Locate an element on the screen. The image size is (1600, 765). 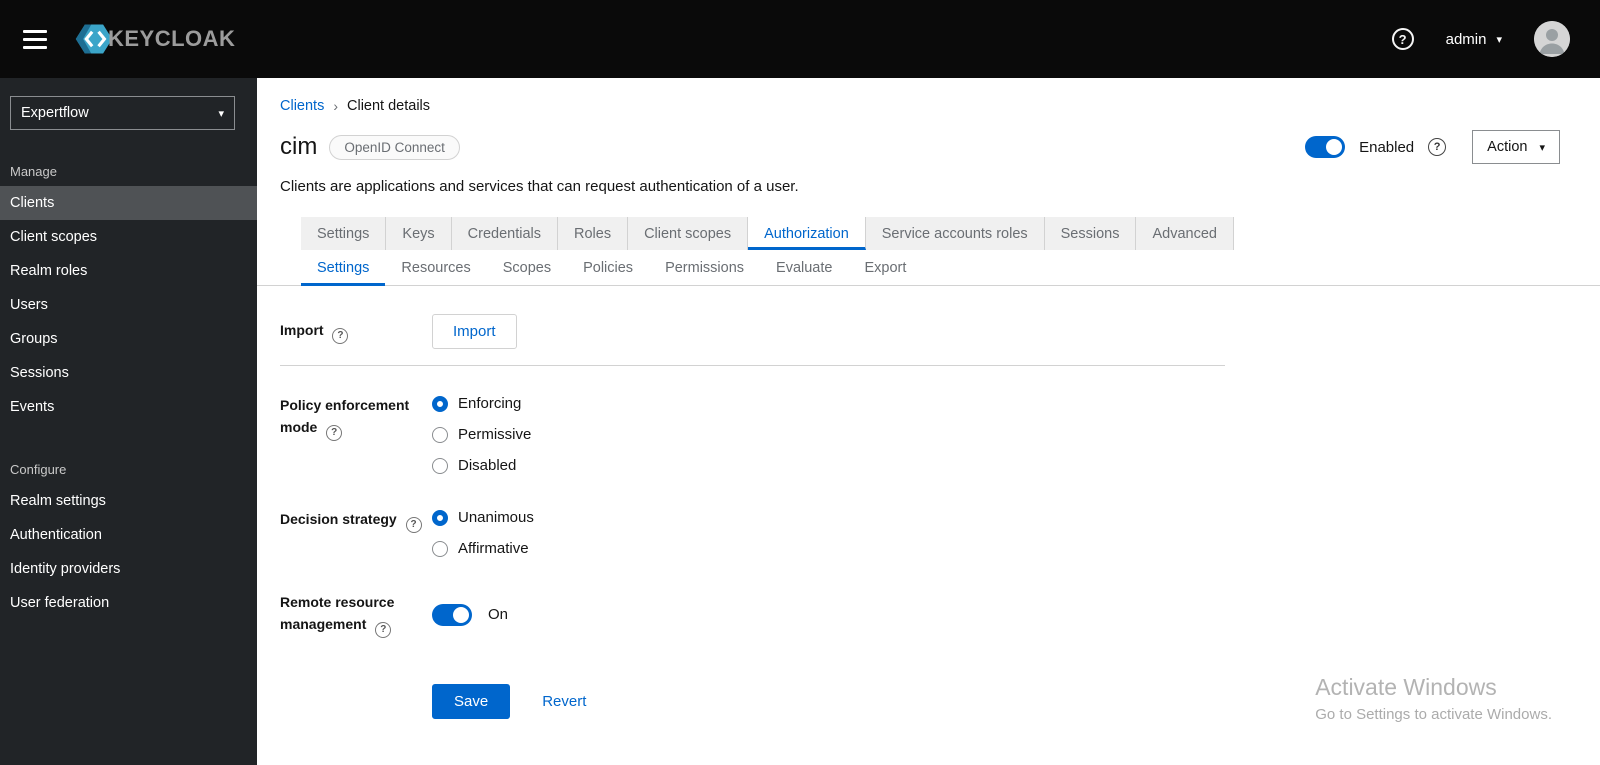
sidebar-item-users: Users is located at coordinates (128, 305).